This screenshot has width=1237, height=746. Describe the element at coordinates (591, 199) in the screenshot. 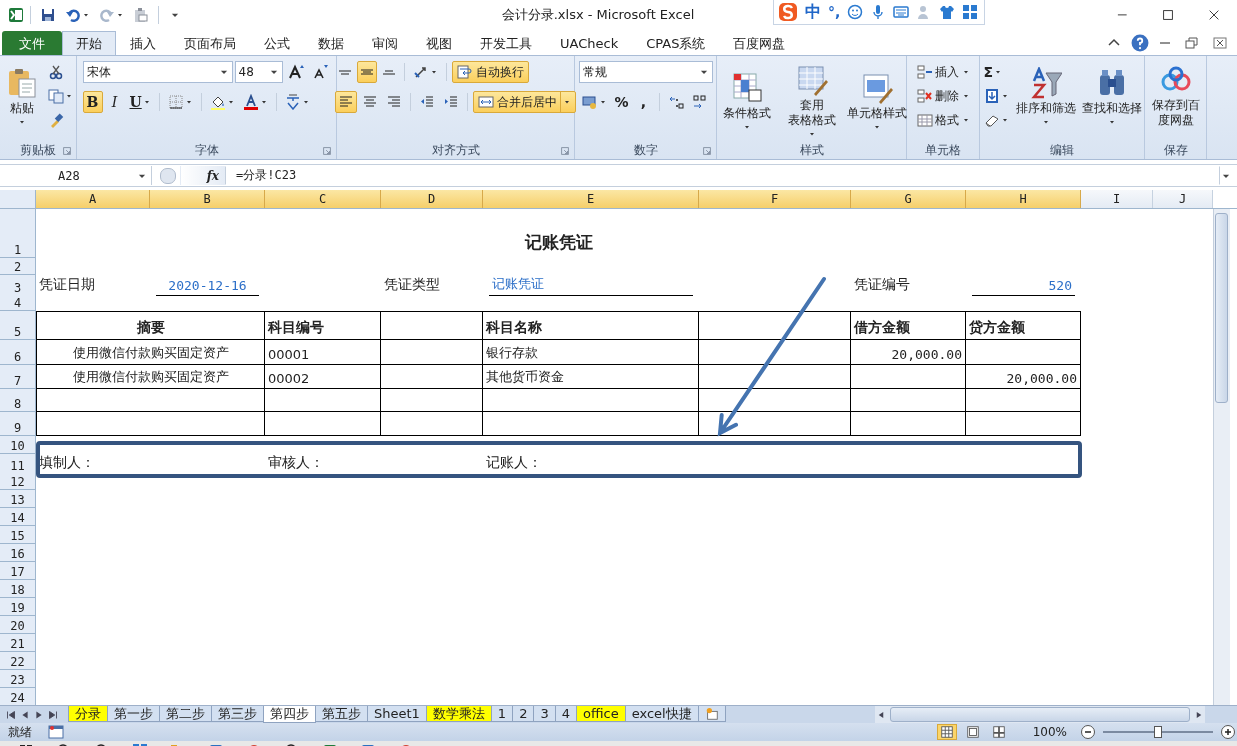

I see `column-header: E` at that location.